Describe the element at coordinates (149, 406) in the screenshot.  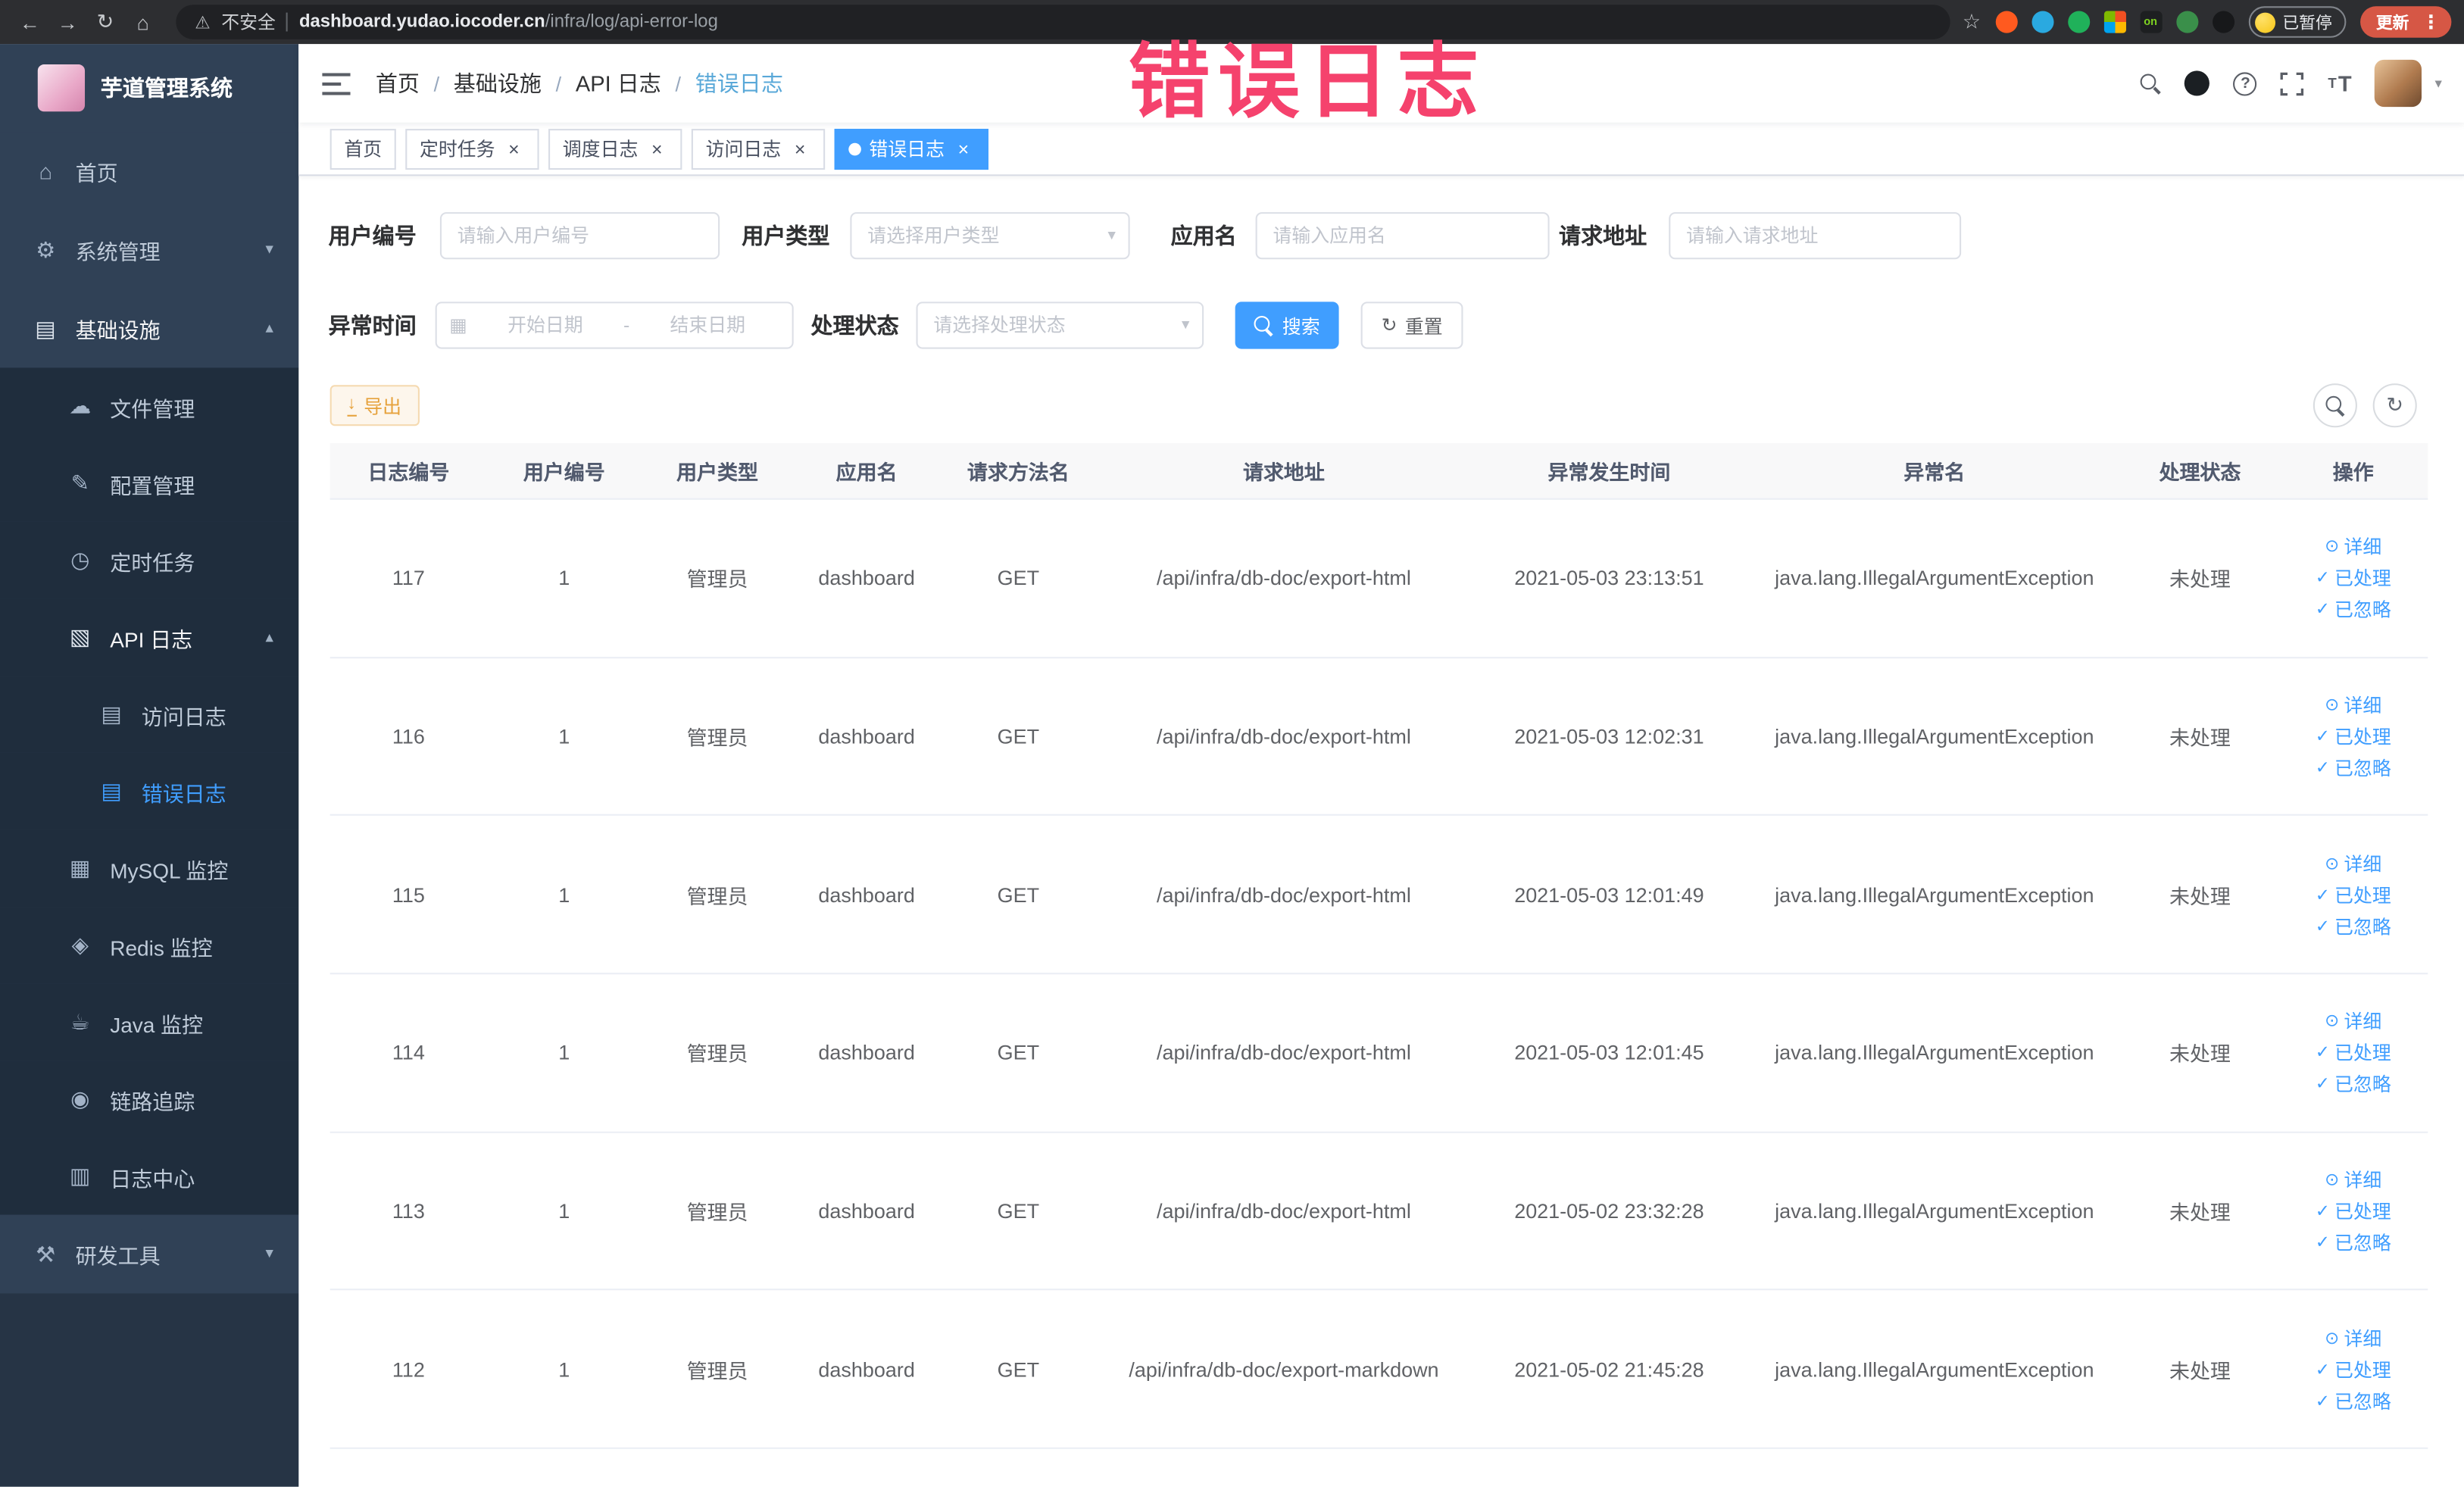
I see `sidebar-item-4: ☁ 文件管理` at that location.